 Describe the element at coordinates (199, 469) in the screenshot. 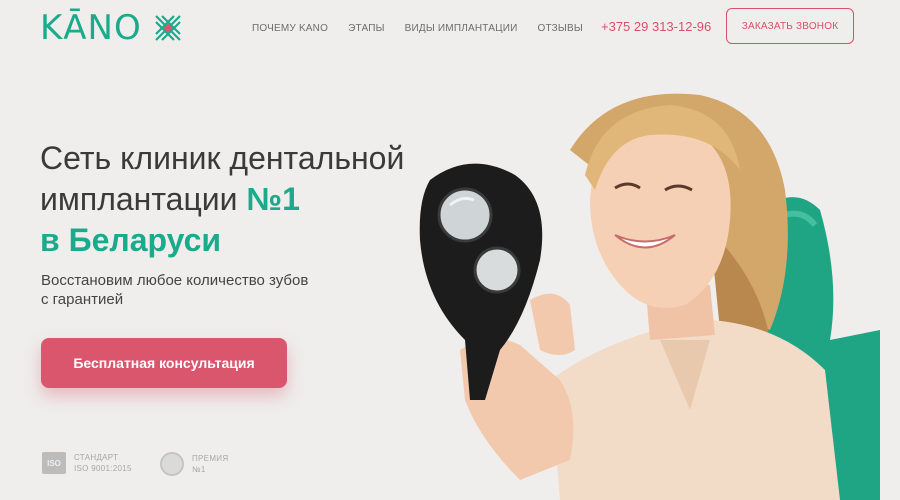

I see `award-badge-line2: №1` at that location.